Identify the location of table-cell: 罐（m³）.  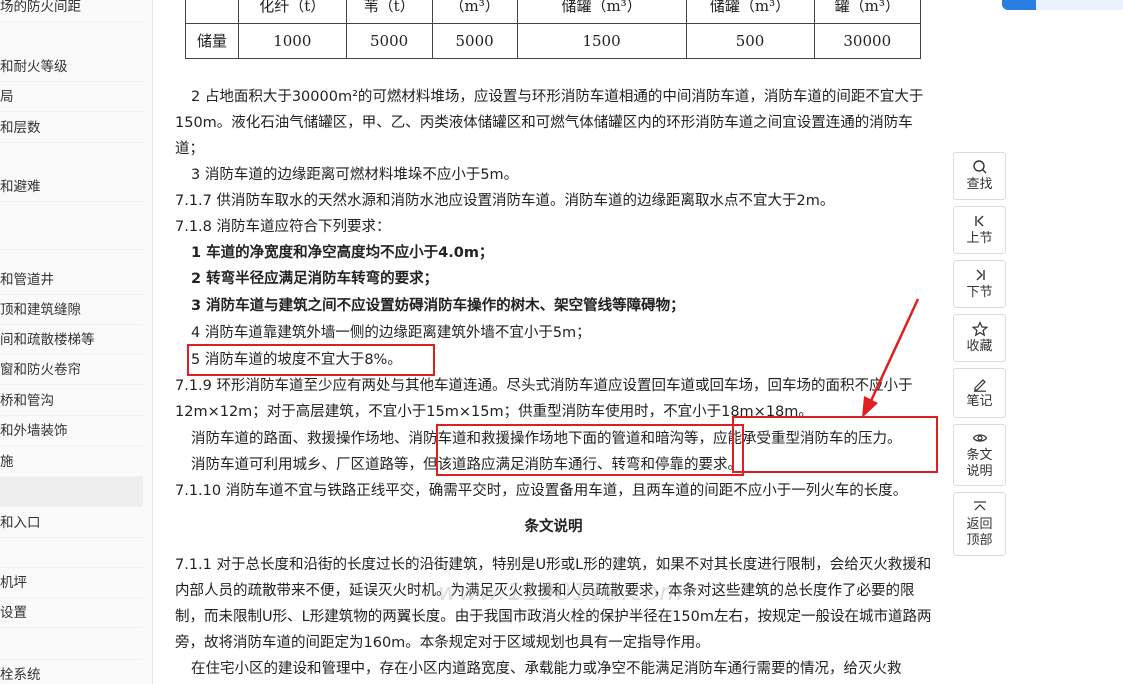
(867, 12).